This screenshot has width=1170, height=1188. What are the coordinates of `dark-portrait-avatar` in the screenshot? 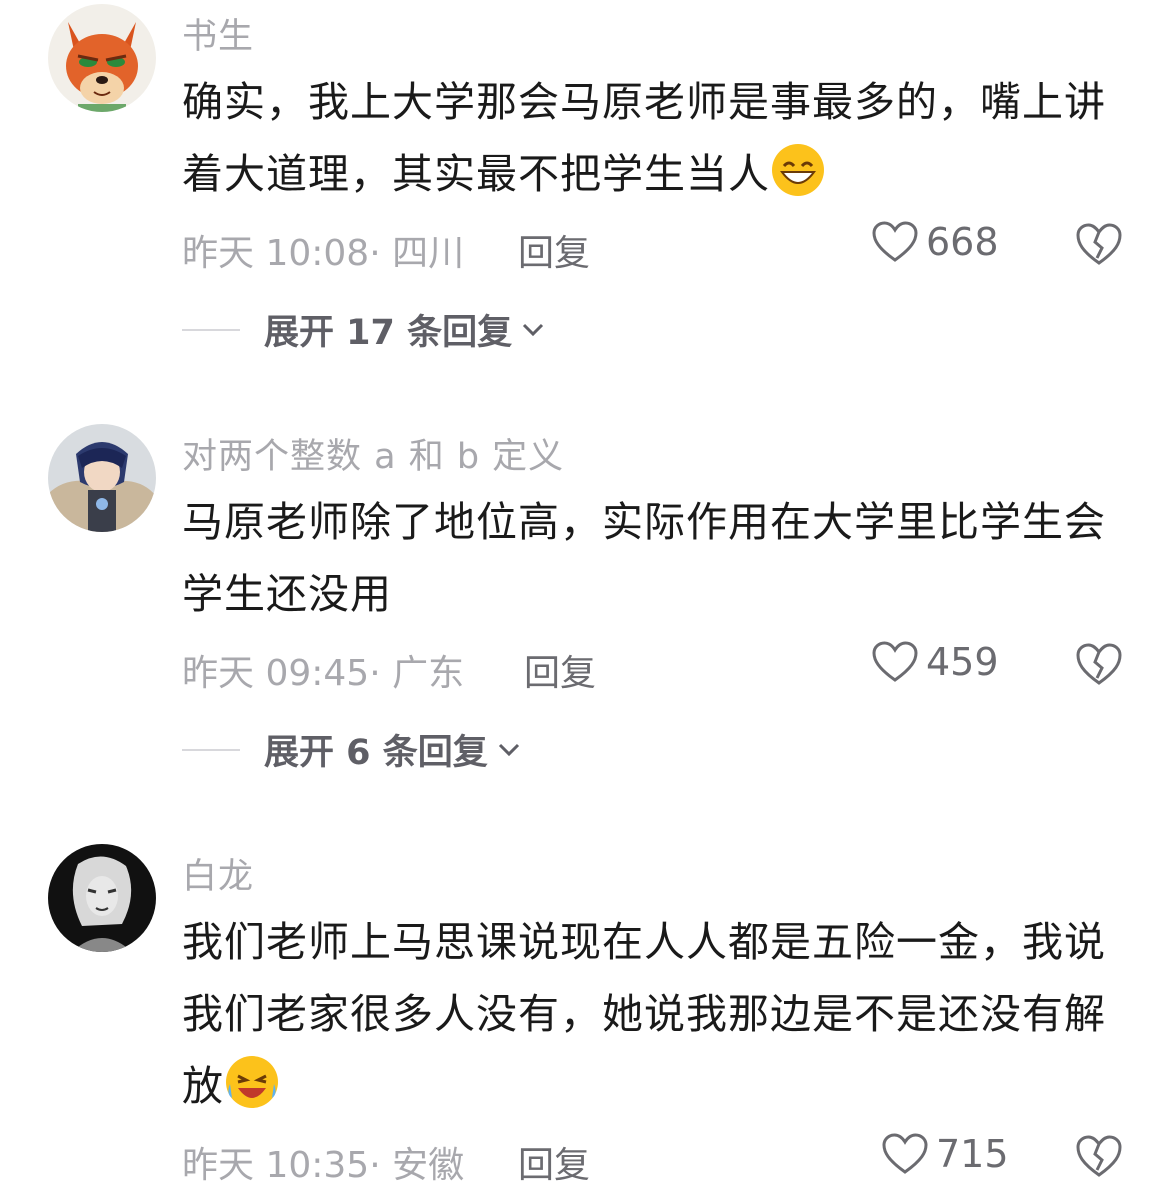 It's located at (102, 898).